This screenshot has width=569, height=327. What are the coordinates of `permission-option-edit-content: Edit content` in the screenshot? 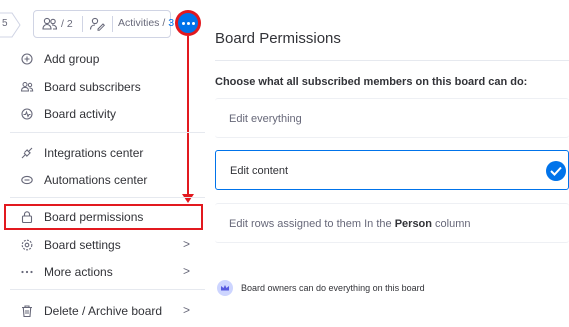 It's located at (392, 170).